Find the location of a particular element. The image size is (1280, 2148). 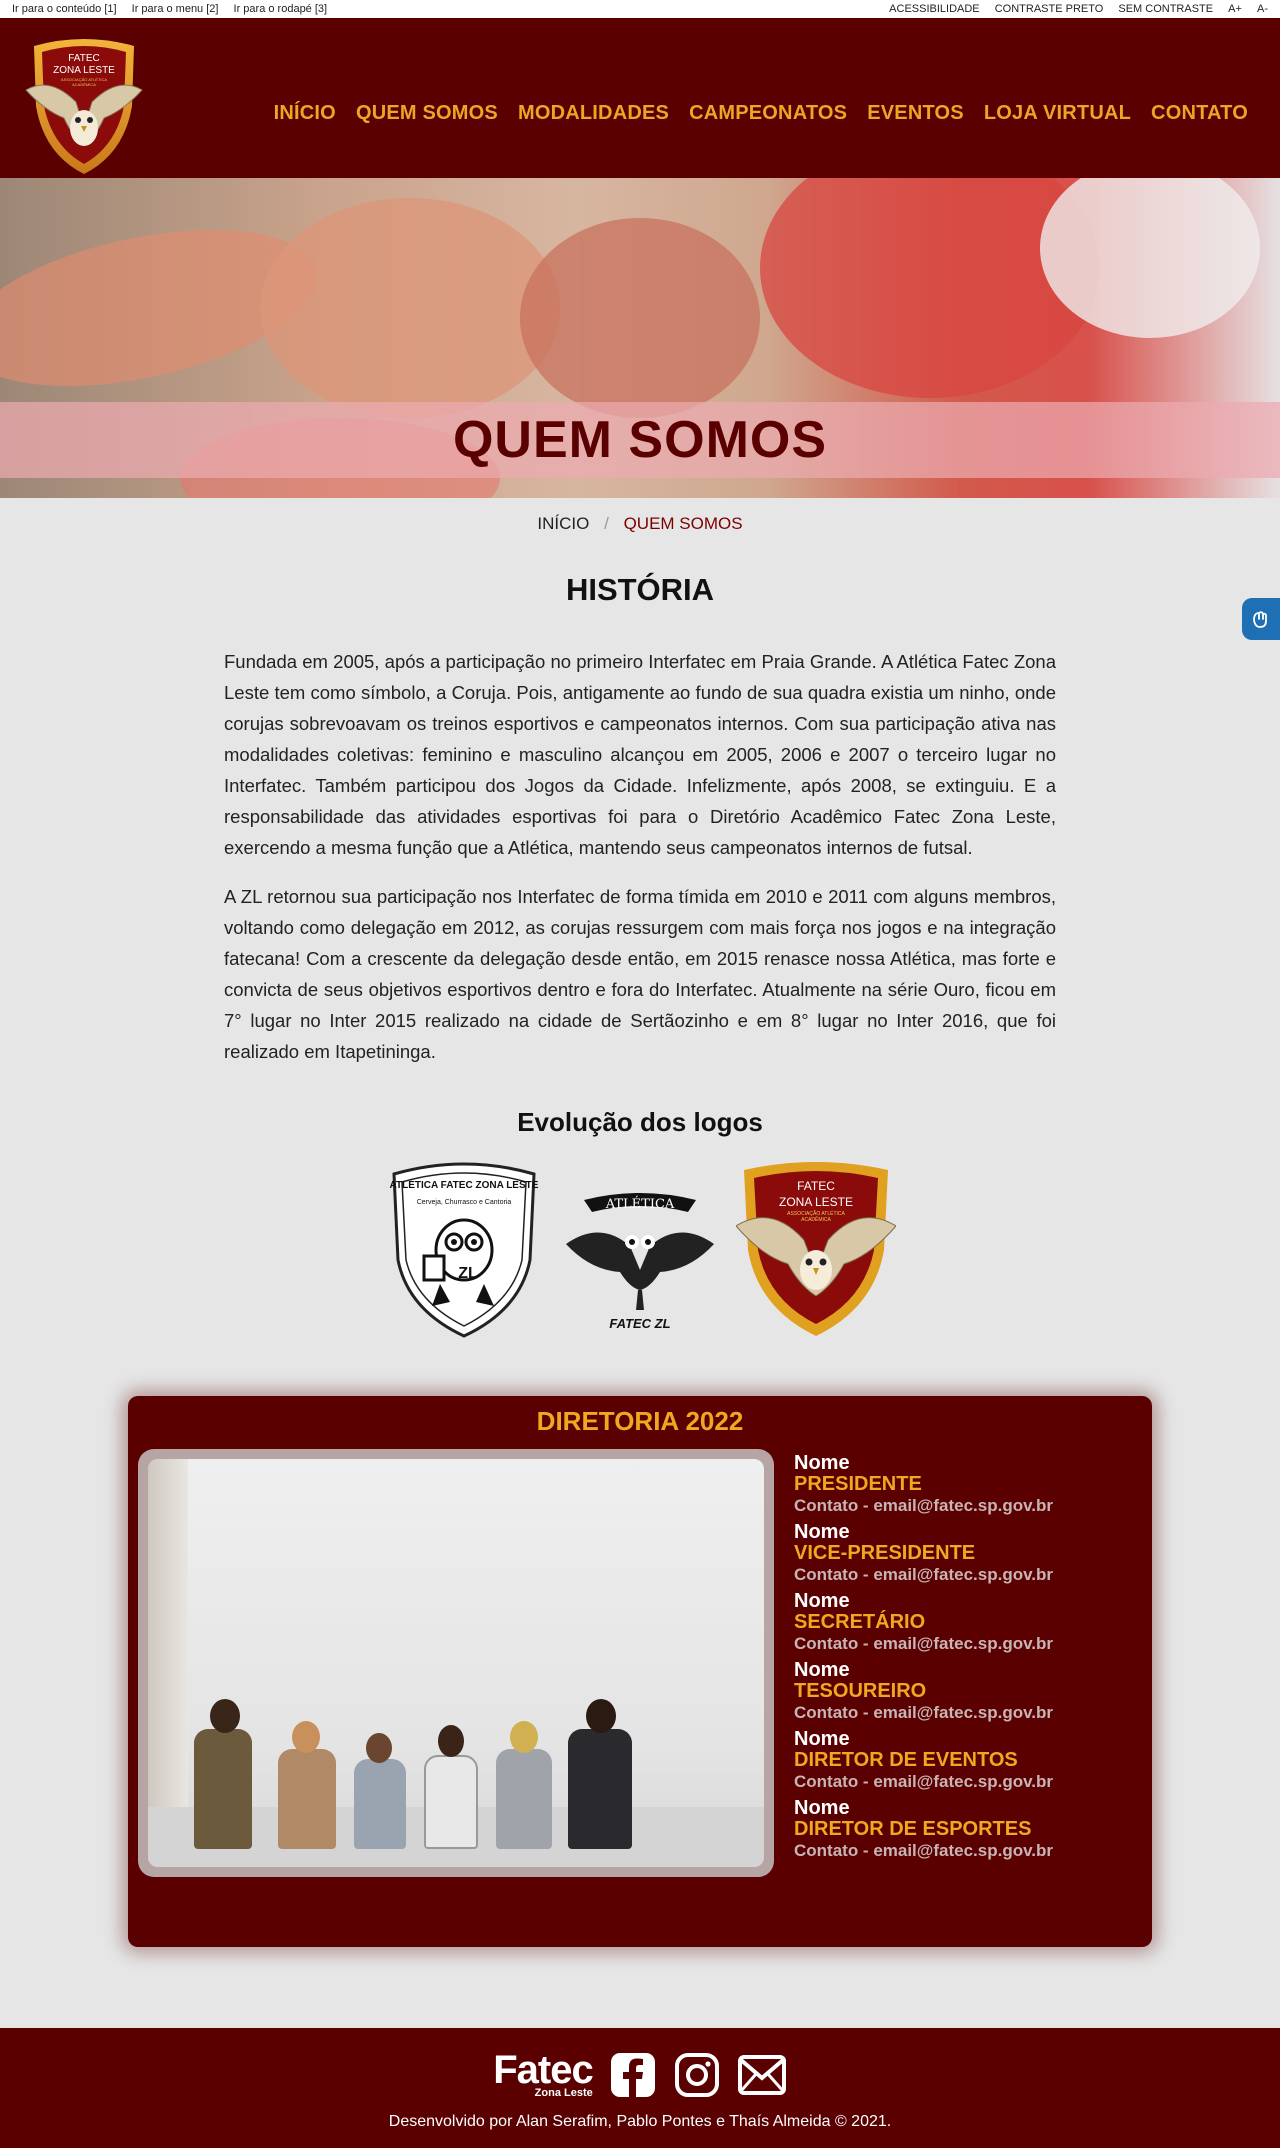

nav-item-loja-virtual: LOJA VIRTUAL is located at coordinates (1057, 113).